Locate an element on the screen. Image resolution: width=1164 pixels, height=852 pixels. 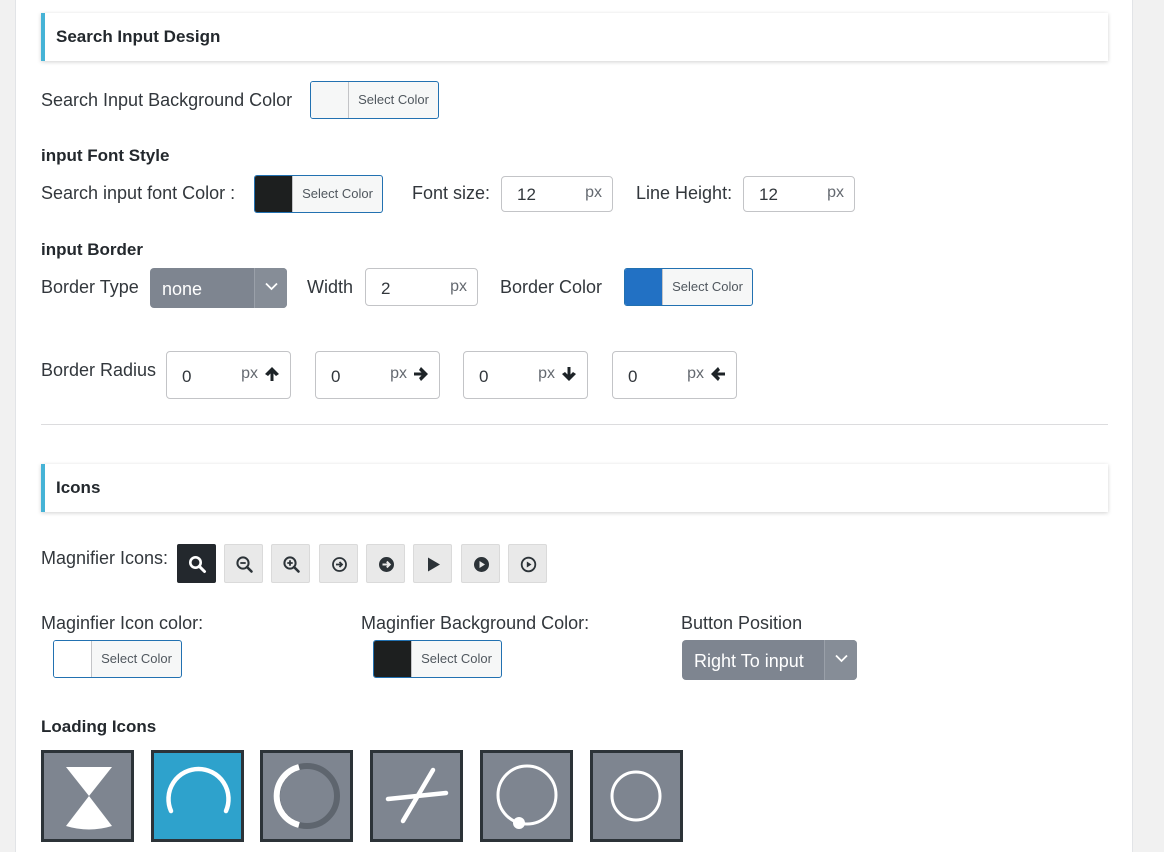
border-width-input: 2 px is located at coordinates (421, 287).